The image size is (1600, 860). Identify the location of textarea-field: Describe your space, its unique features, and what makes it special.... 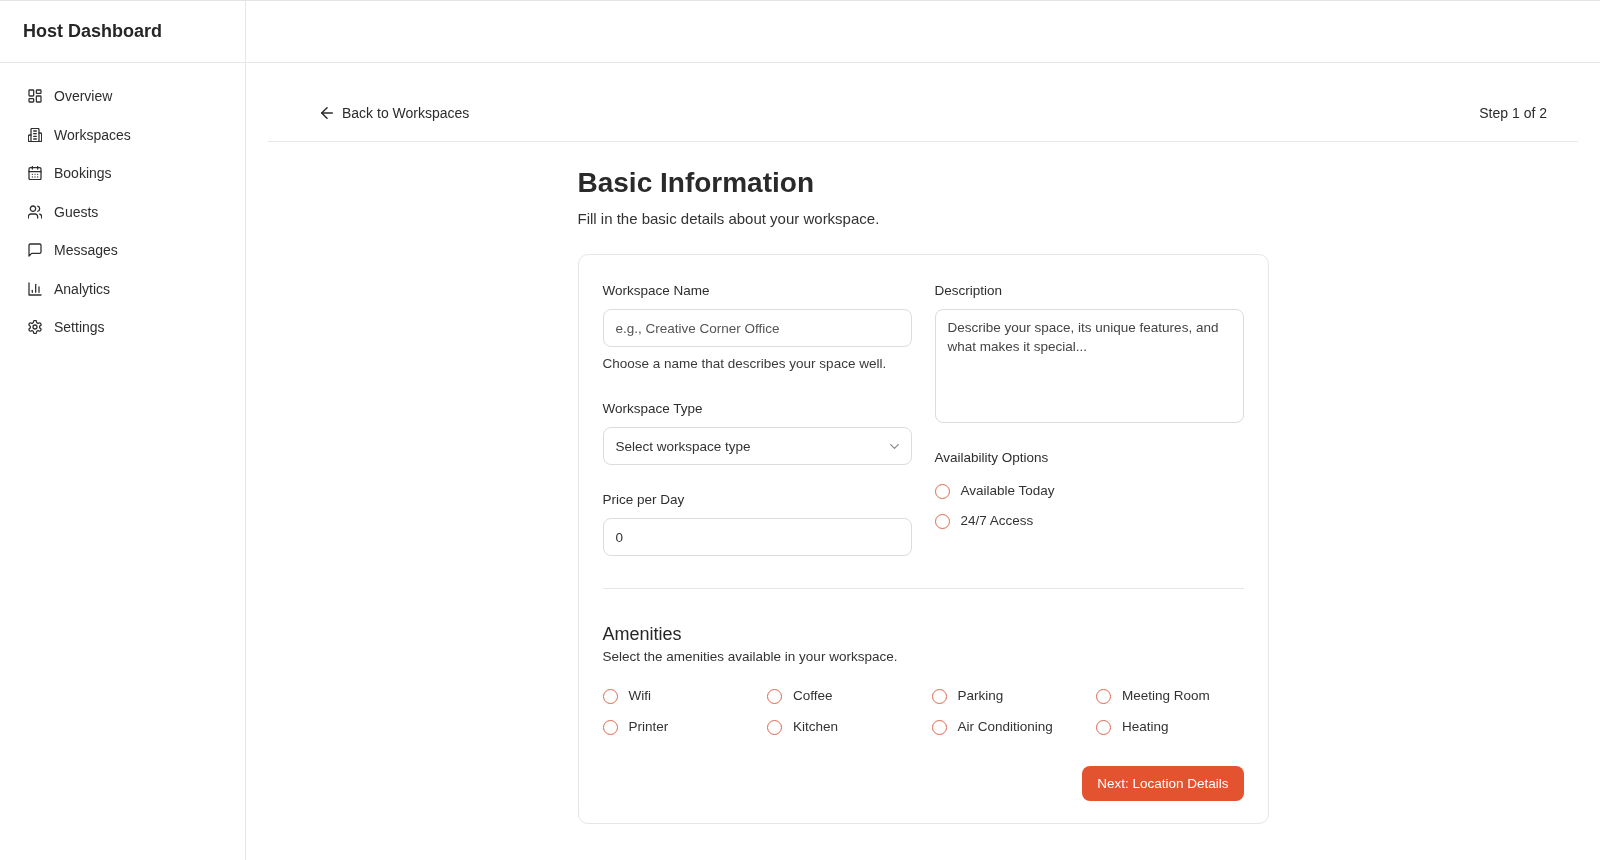
(1089, 366).